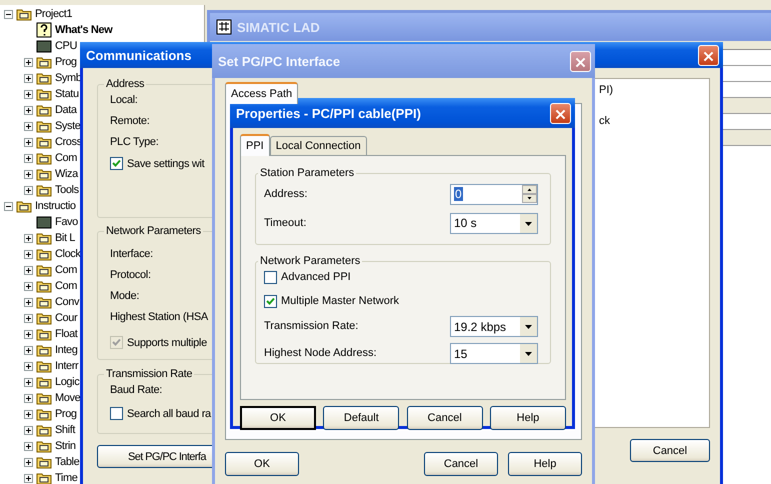 Image resolution: width=771 pixels, height=484 pixels. What do you see at coordinates (311, 326) in the screenshot?
I see `field-label: Transmission Rate:` at bounding box center [311, 326].